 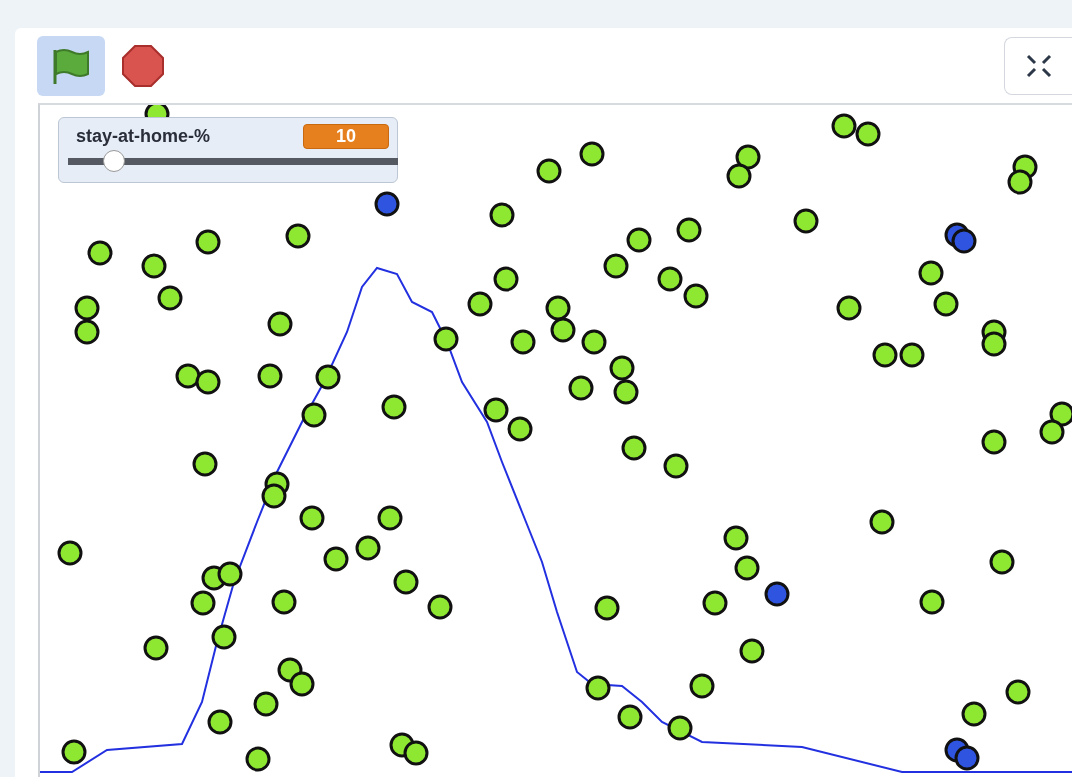 What do you see at coordinates (114, 161) in the screenshot?
I see `slider-thumb` at bounding box center [114, 161].